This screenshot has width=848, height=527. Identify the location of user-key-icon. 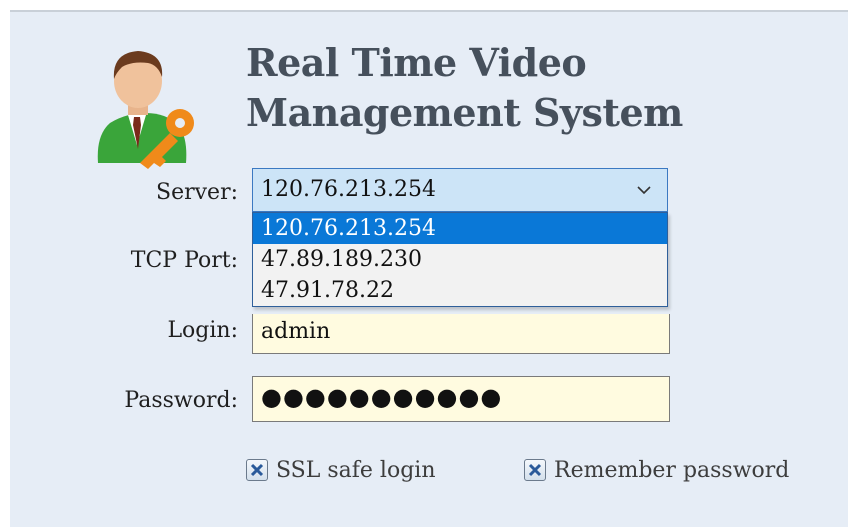
(145, 110).